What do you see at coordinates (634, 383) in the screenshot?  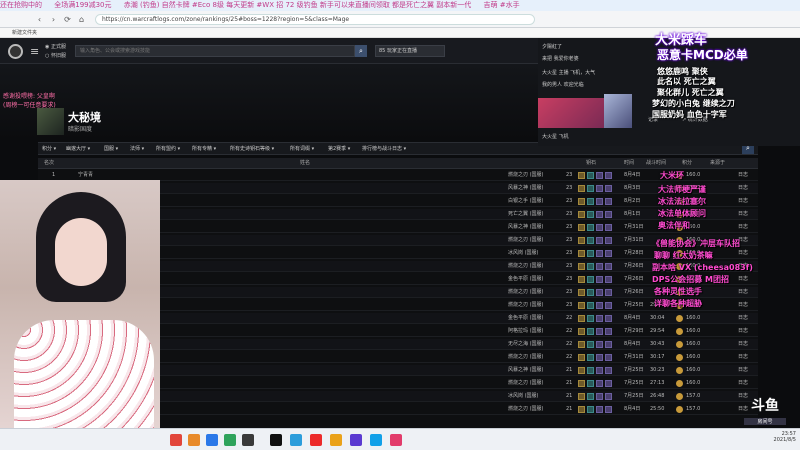 I see `date-cell: 7月25日` at bounding box center [634, 383].